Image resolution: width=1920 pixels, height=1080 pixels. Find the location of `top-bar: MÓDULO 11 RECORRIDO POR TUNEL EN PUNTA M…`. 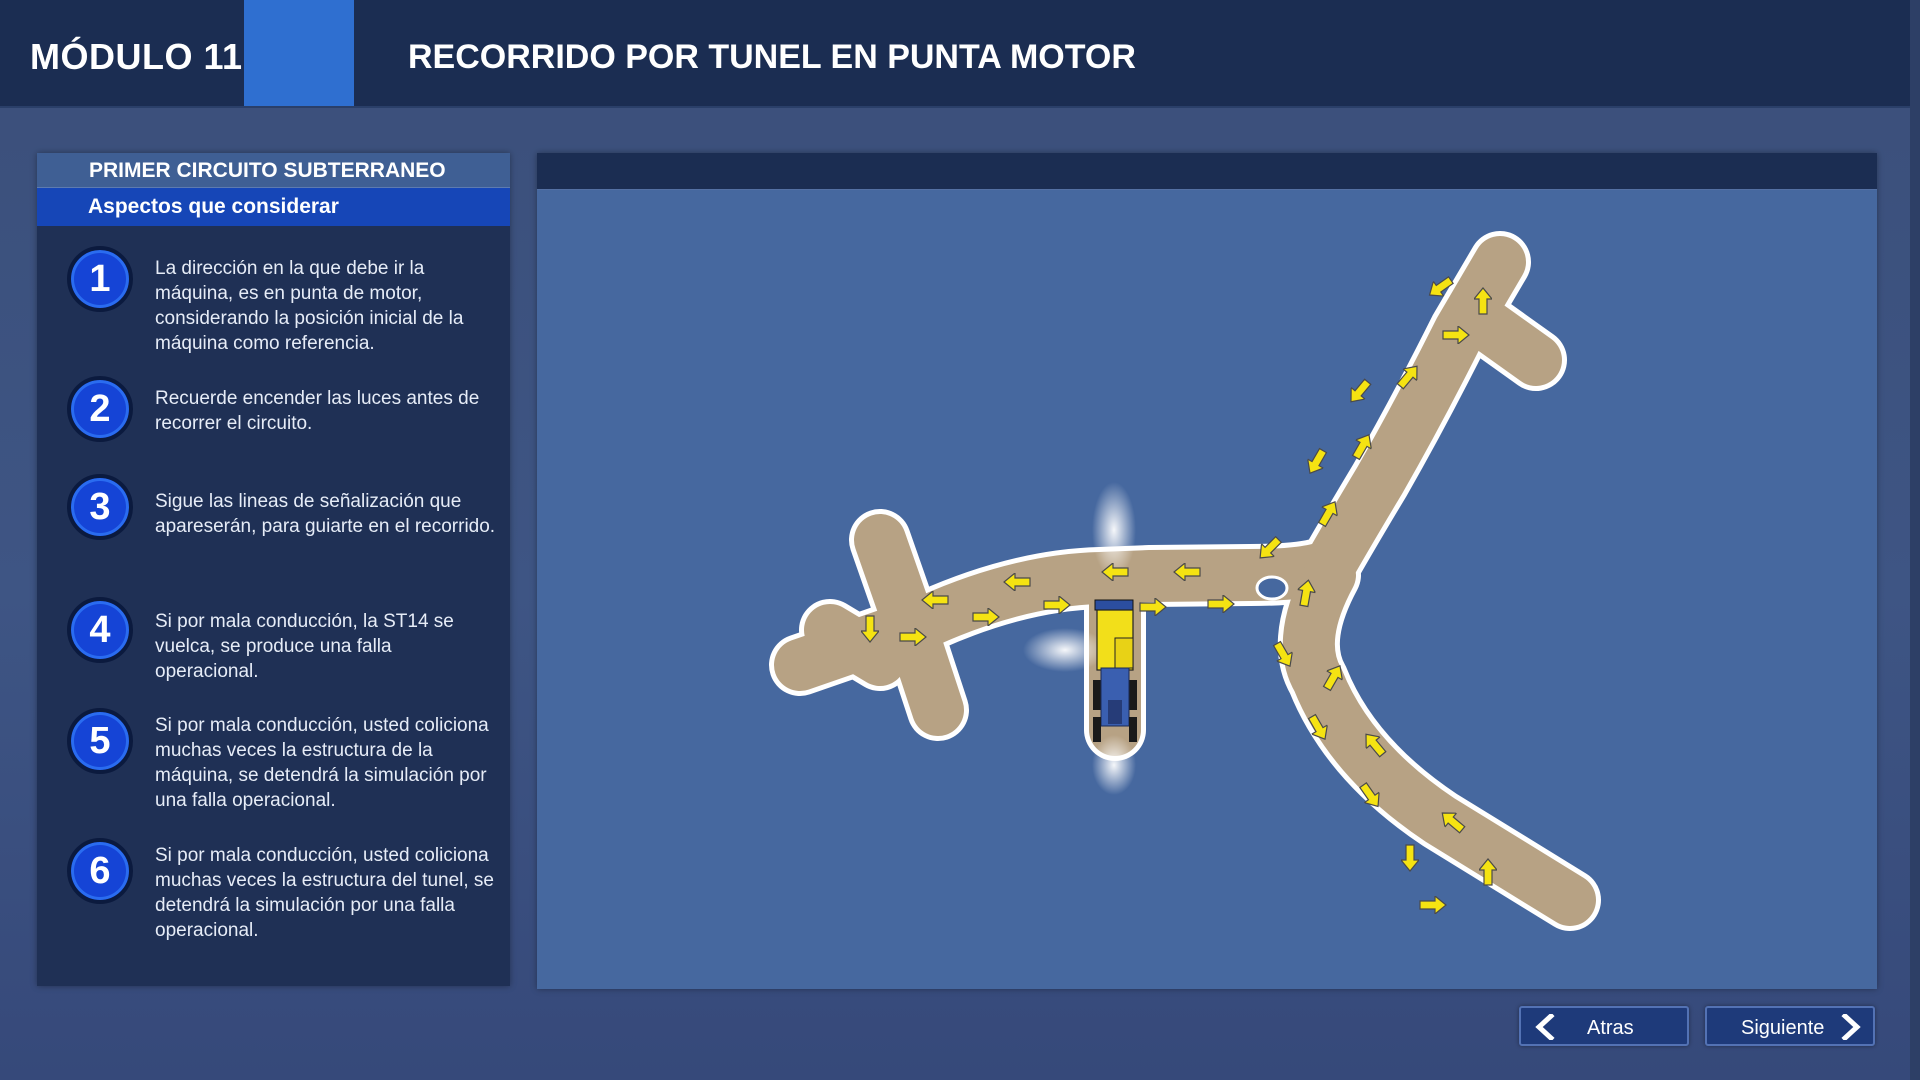

top-bar: MÓDULO 11 RECORRIDO POR TUNEL EN PUNTA M… is located at coordinates (955, 54).